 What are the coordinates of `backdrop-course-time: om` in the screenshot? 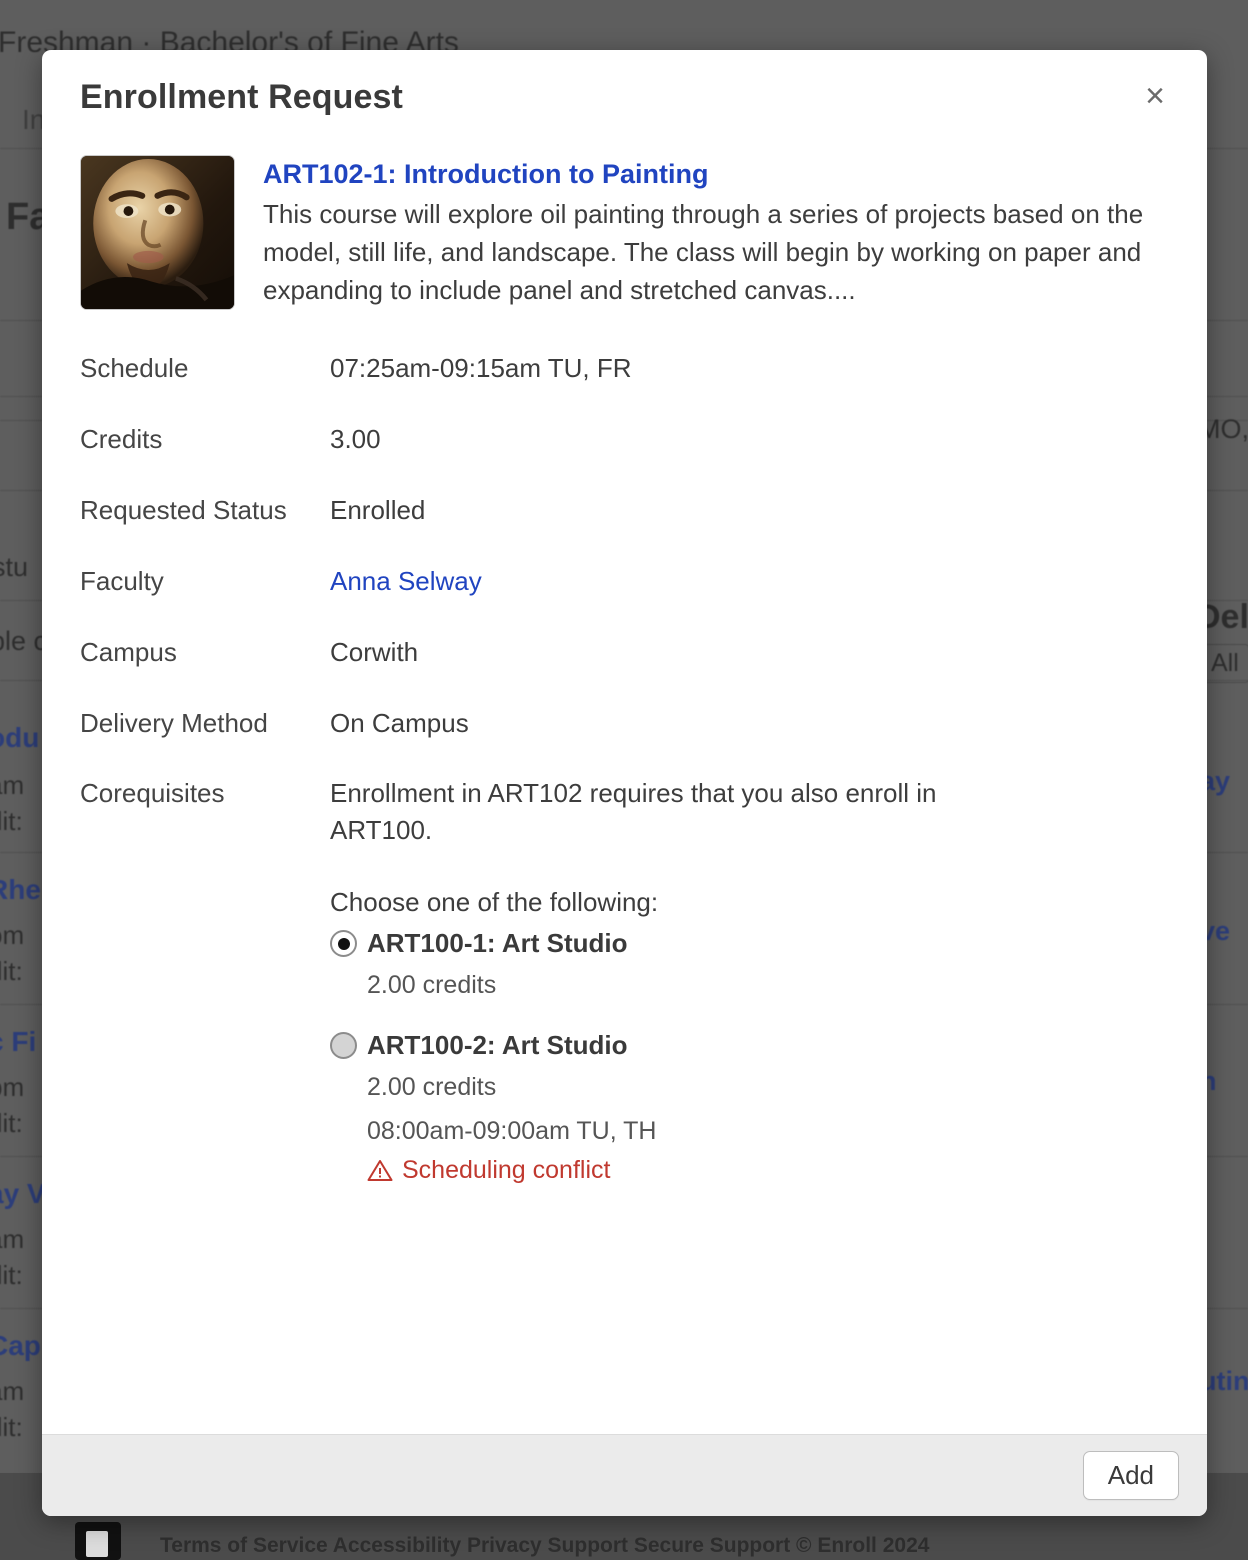 It's located at (12, 935).